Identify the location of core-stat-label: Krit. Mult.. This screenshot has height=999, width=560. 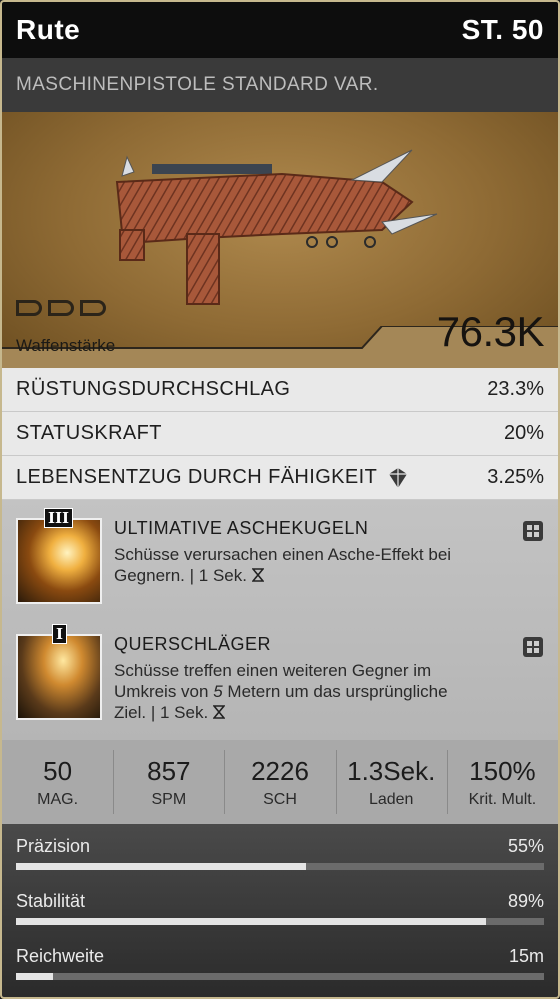
(502, 799).